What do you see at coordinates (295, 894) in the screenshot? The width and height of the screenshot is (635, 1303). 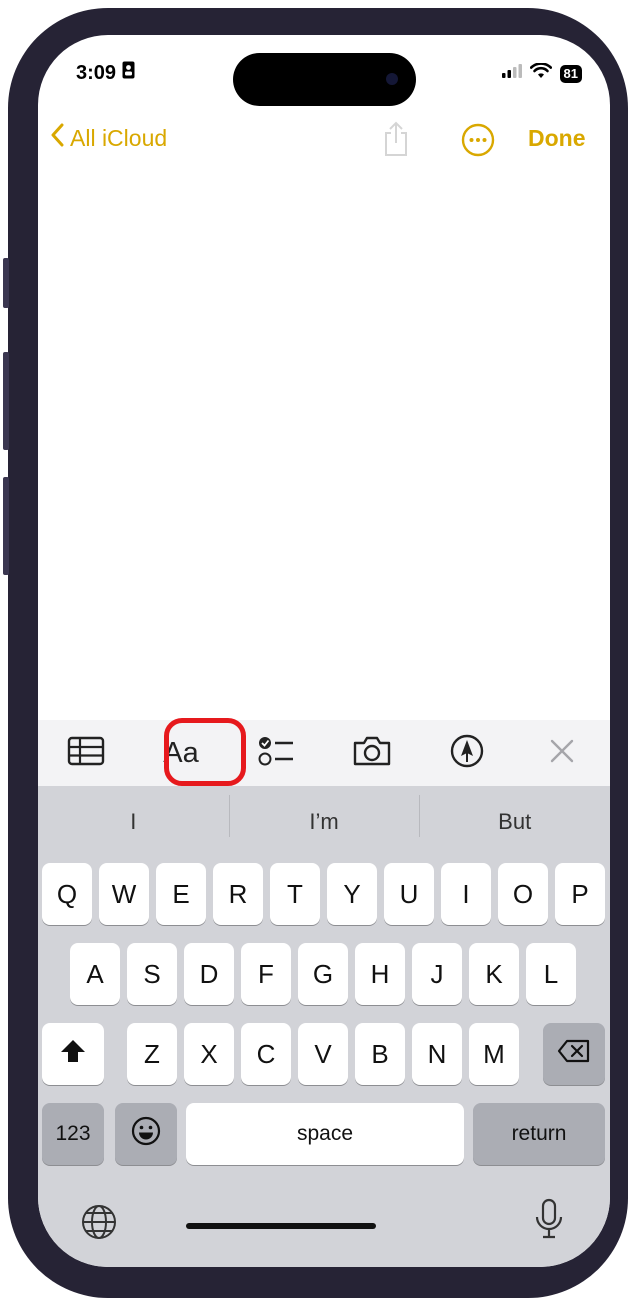 I see `key-t: T` at bounding box center [295, 894].